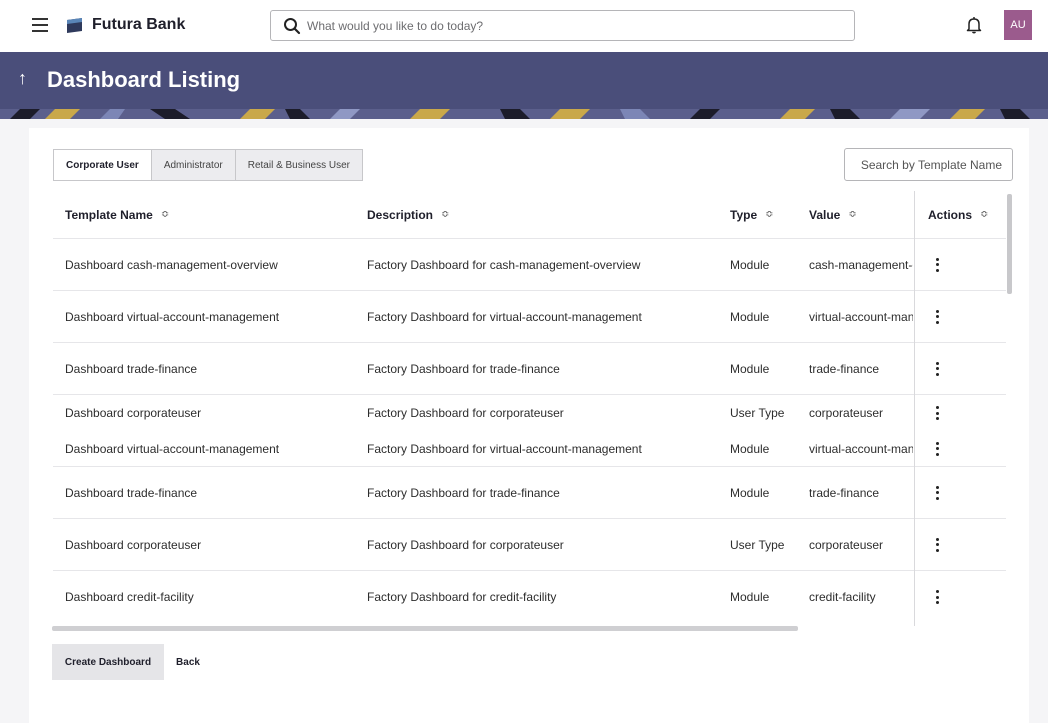 The image size is (1048, 723). Describe the element at coordinates (974, 25) in the screenshot. I see `bell-icon` at that location.